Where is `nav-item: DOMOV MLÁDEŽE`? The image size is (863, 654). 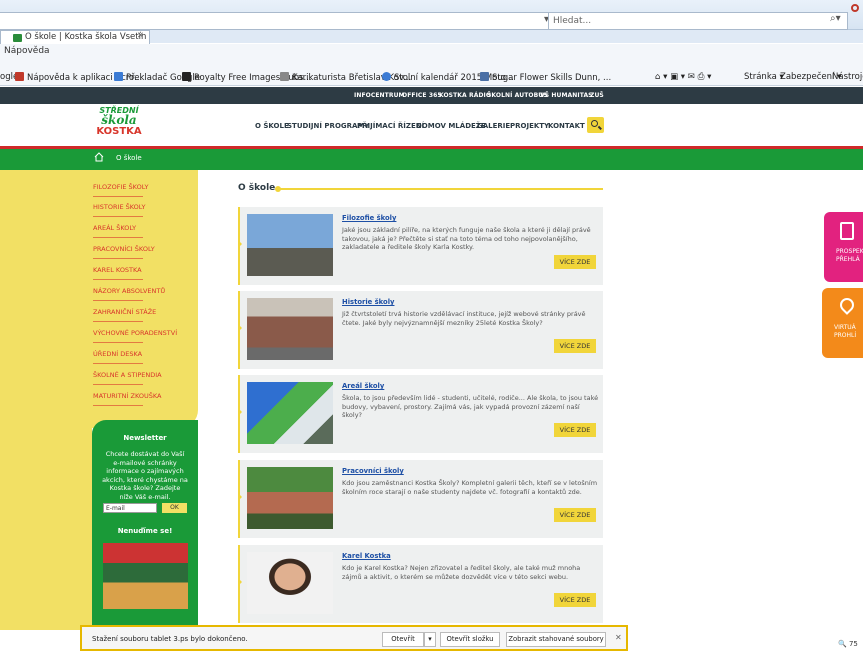 nav-item: DOMOV MLÁDEŽE is located at coordinates (451, 126).